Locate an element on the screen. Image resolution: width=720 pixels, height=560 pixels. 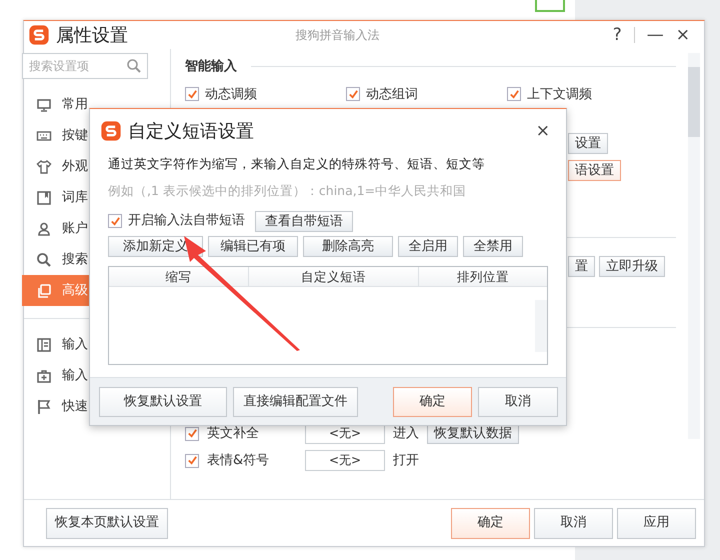
example-text: 例如（,1 表示候选中的排列位置）：china,1=中华人民共和国 is located at coordinates (288, 191).